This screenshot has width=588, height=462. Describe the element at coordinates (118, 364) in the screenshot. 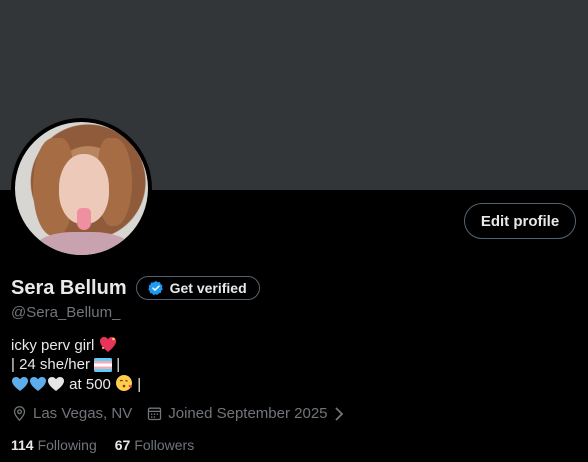

I see `bio-line-2-suffix: |` at that location.